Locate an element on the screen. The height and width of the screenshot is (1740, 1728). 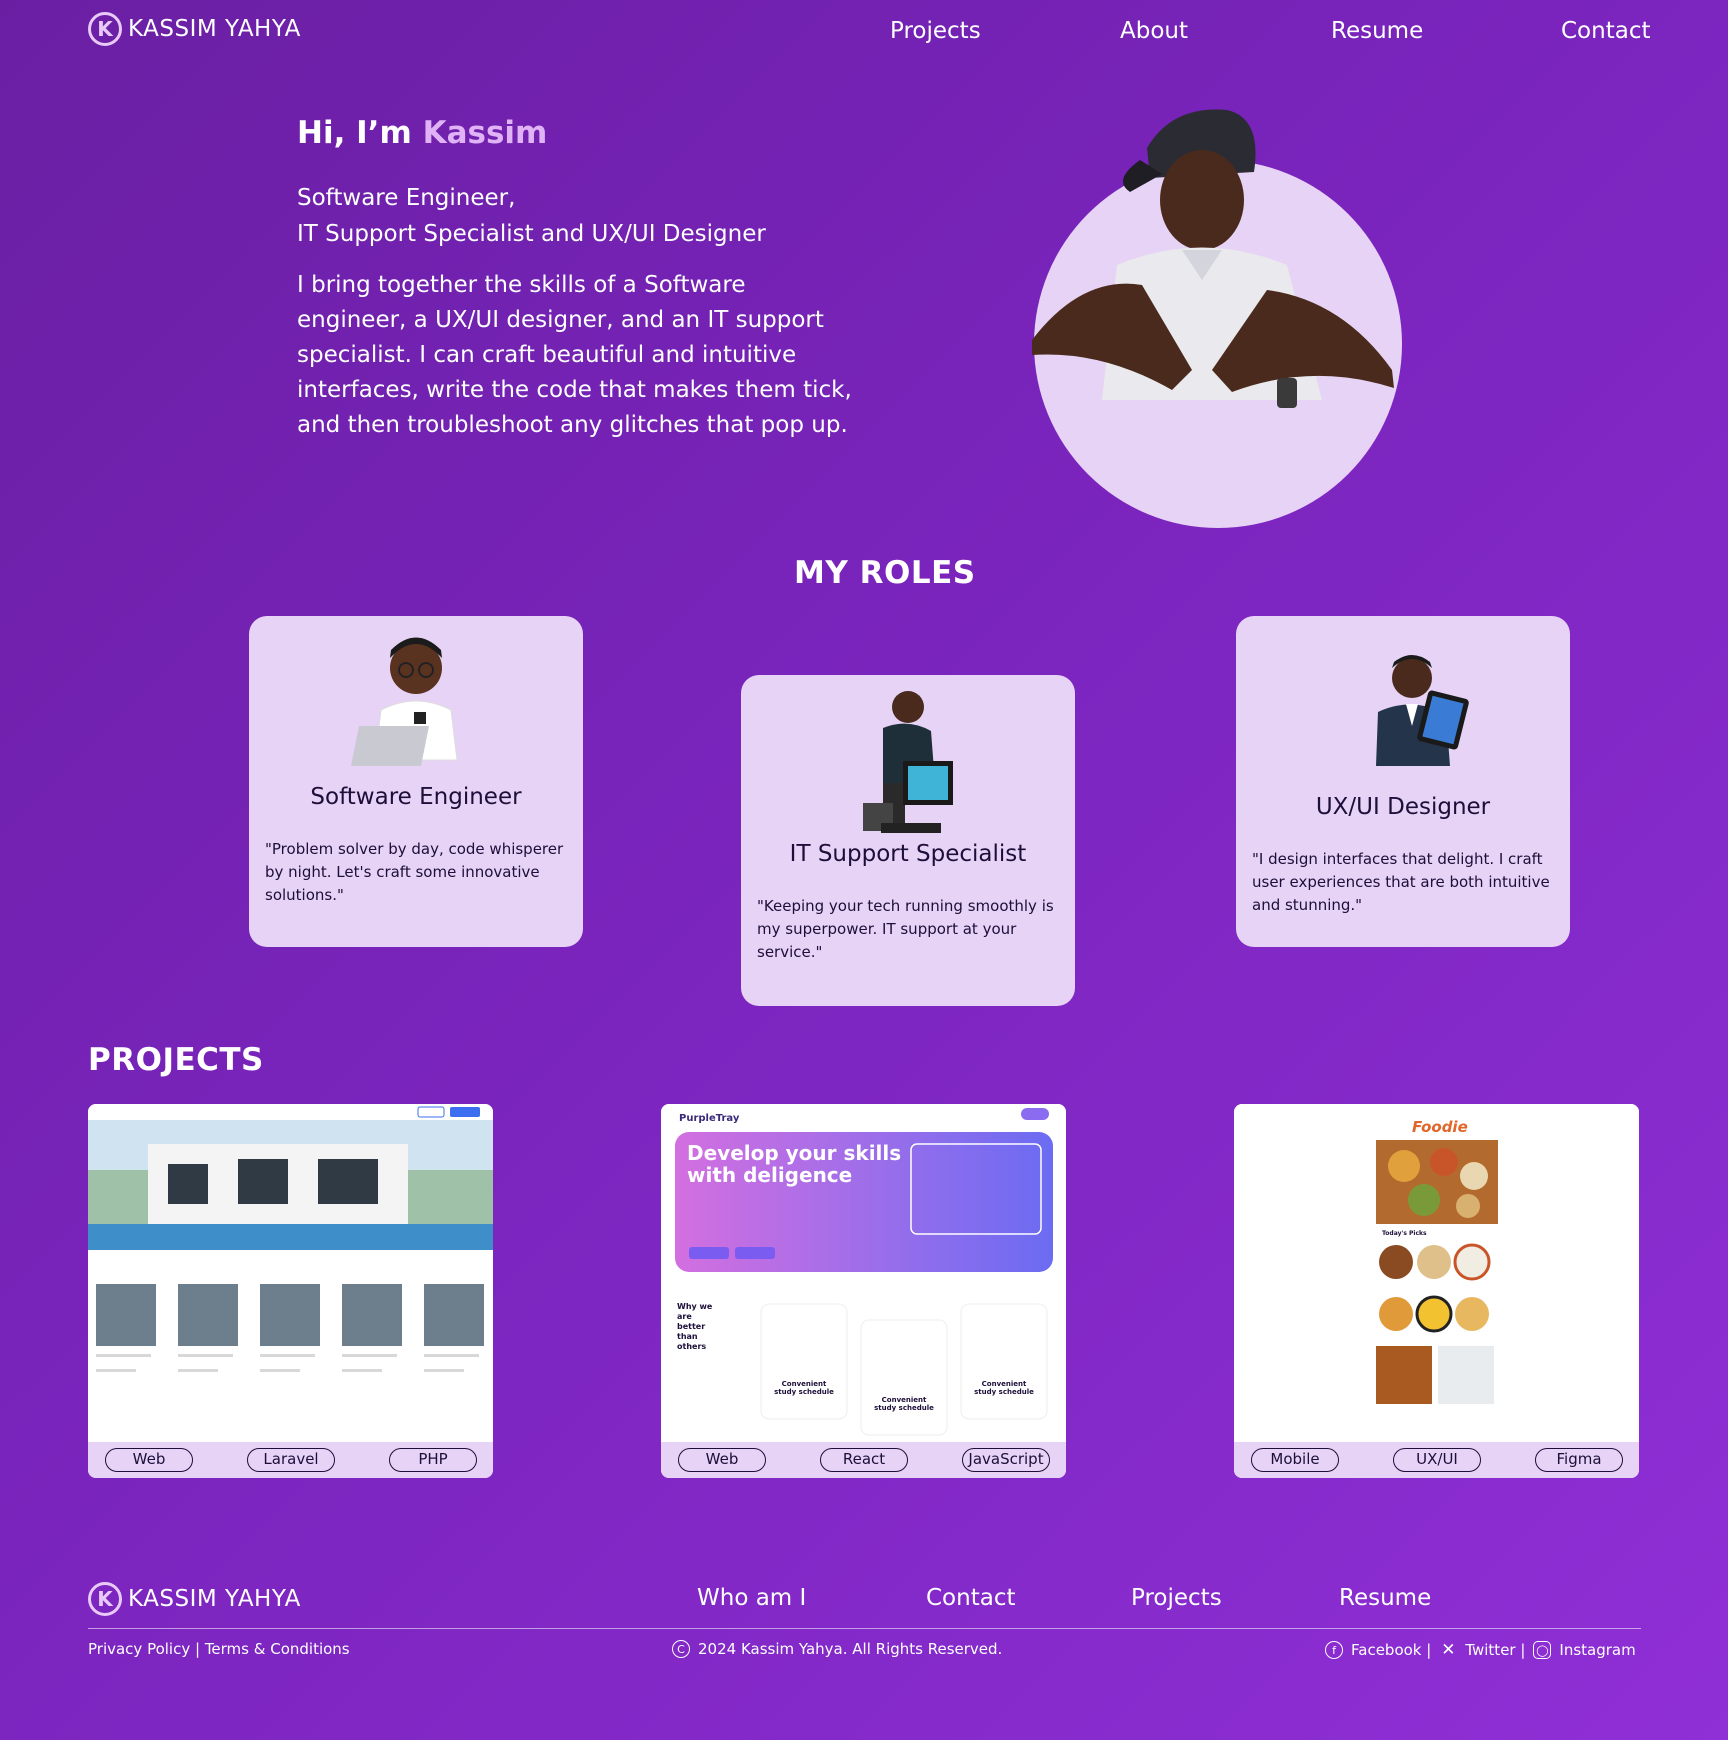
profile-photo is located at coordinates (1213, 258).